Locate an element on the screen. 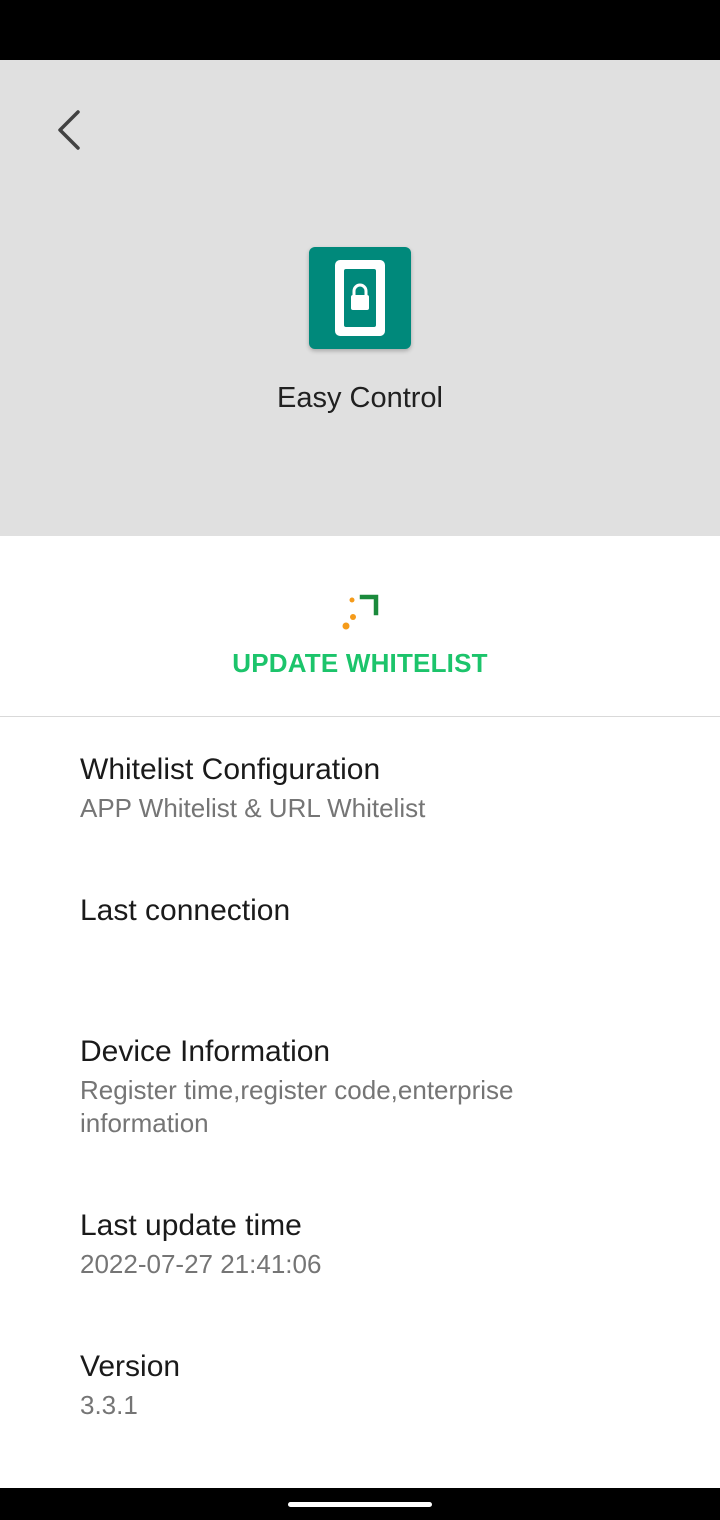  pref-title: Last connection is located at coordinates (185, 910).